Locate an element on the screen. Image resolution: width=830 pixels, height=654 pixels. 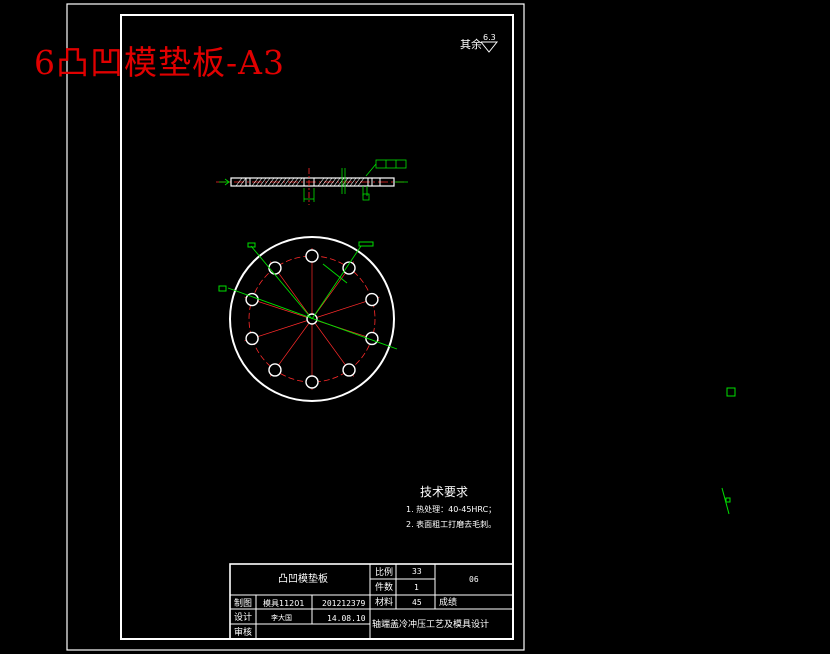
sheet-number: 06 is located at coordinates (474, 579).